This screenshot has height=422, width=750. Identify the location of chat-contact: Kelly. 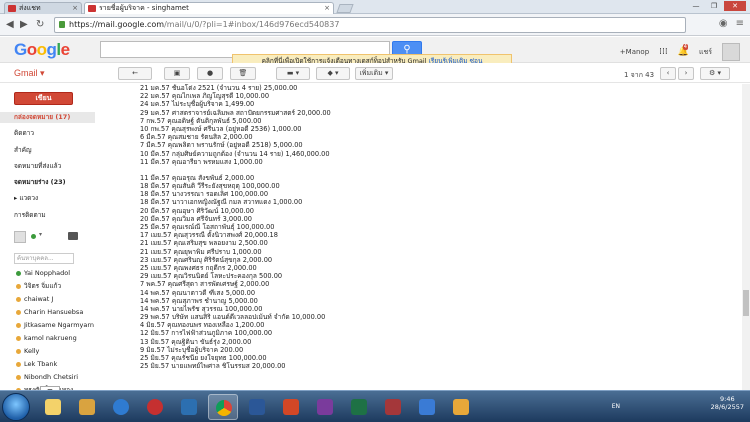
(55, 351).